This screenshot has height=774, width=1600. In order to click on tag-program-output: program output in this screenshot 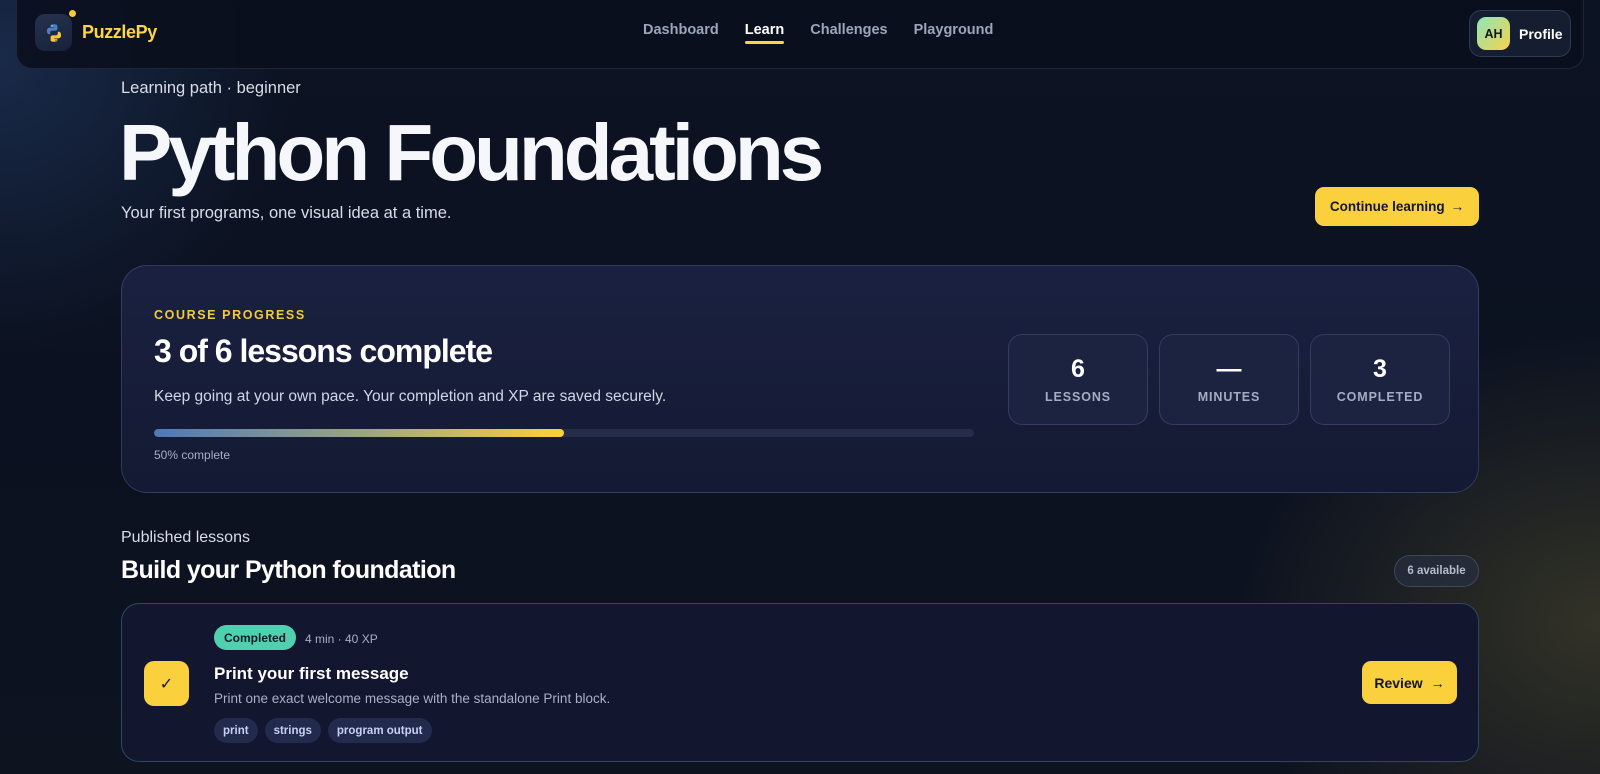, I will do `click(379, 730)`.